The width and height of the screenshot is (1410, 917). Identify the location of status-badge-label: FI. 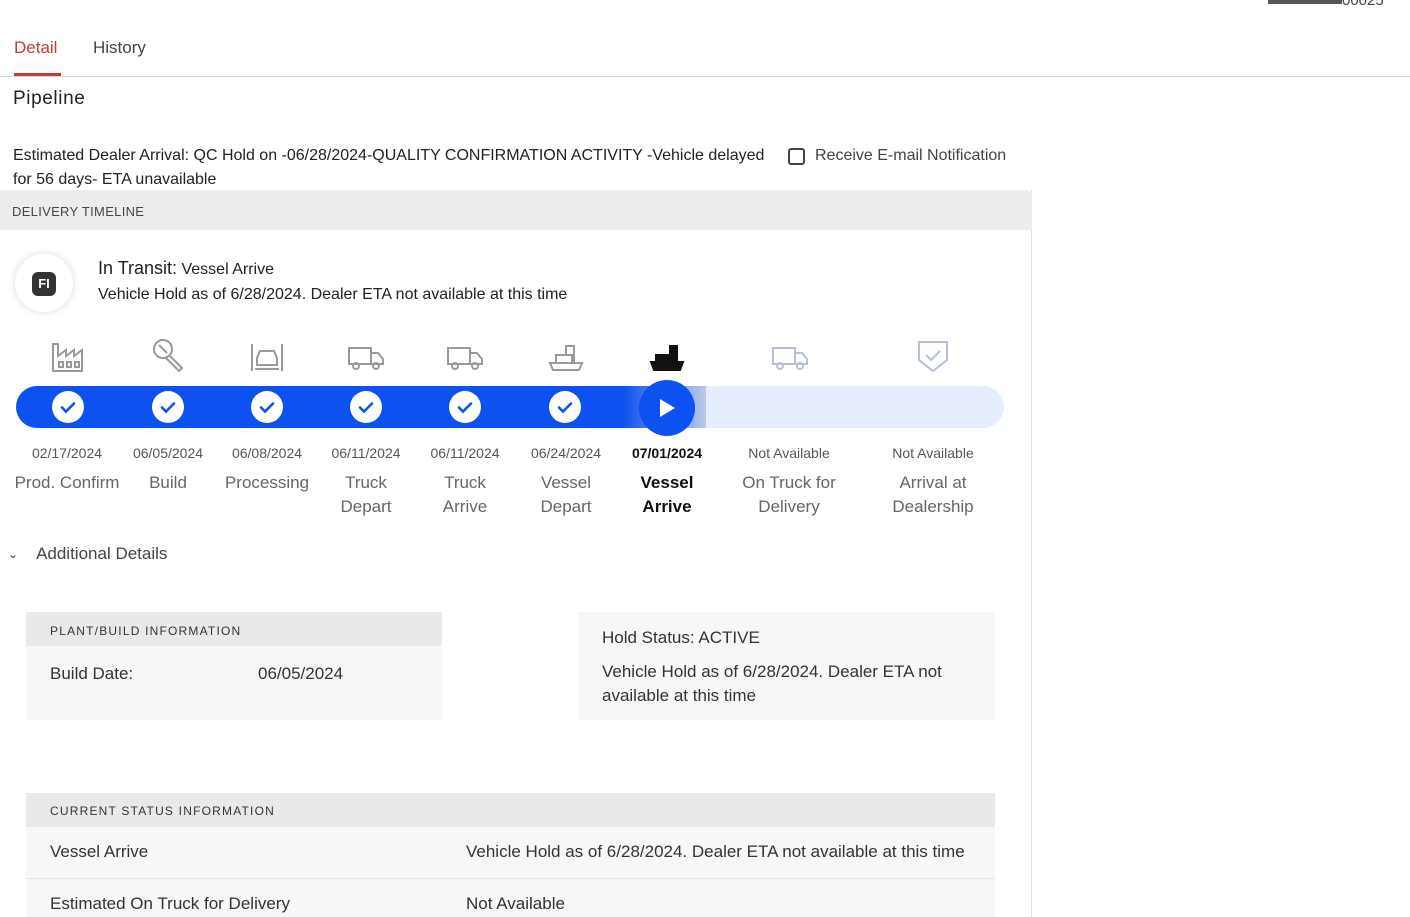
(44, 284).